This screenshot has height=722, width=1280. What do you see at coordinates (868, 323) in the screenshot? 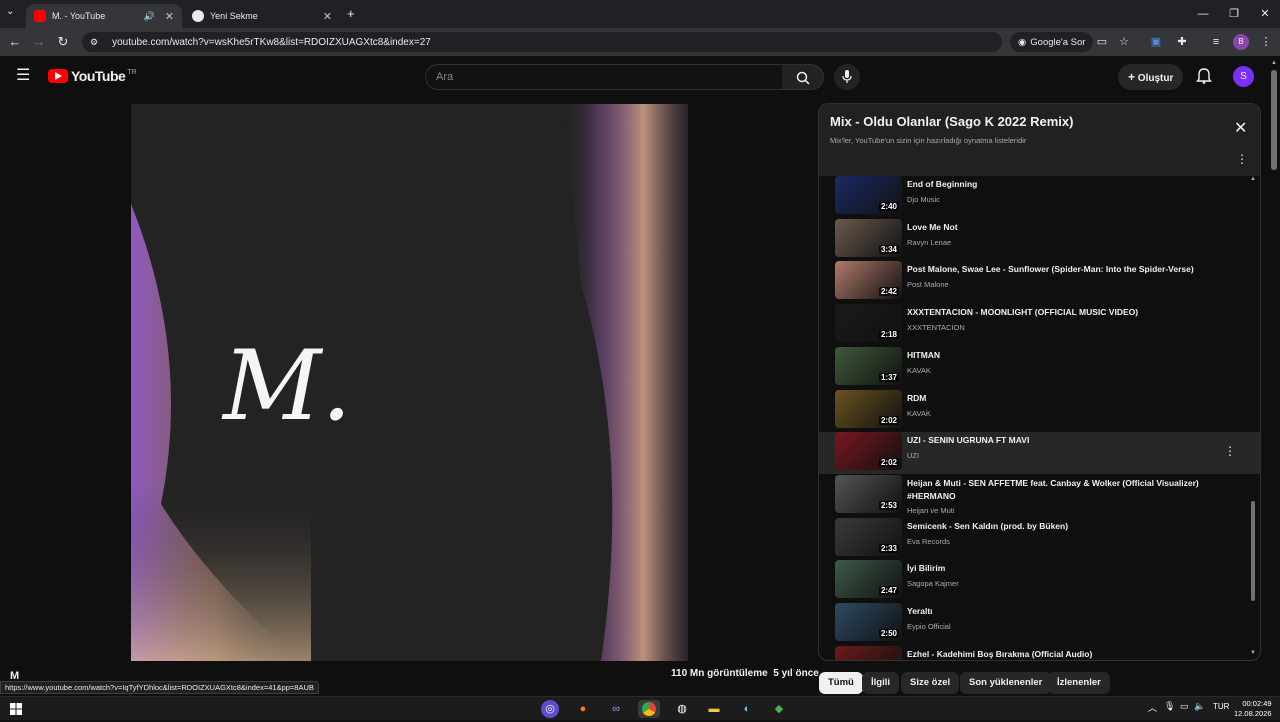
I see `playlist-item-thumbnail: 2:18` at bounding box center [868, 323].